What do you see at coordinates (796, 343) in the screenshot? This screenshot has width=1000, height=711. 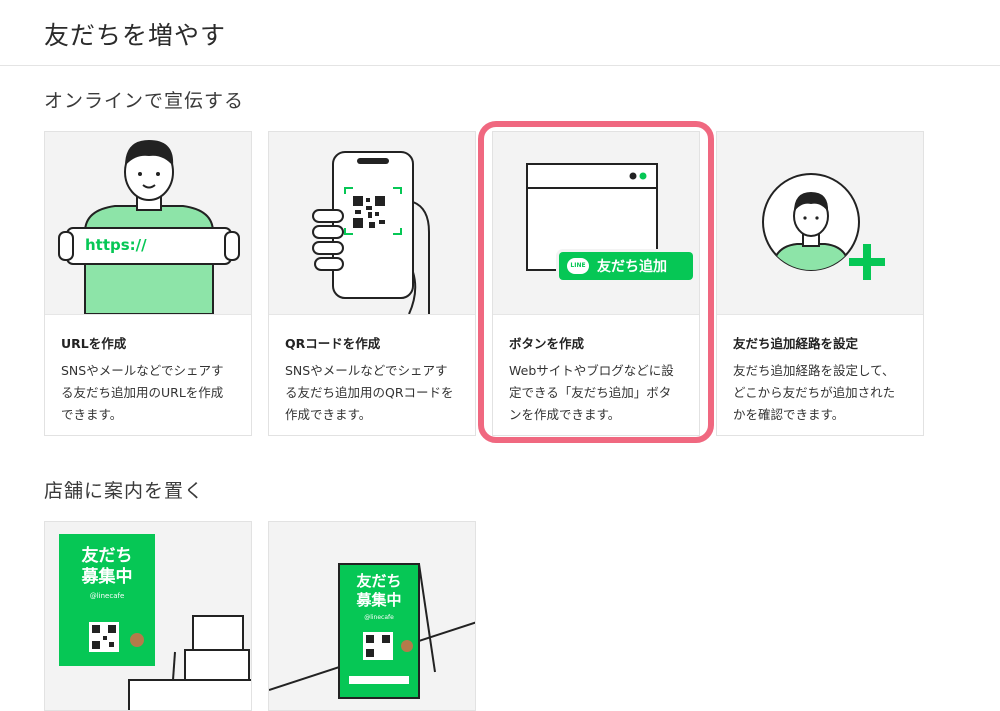 I see `card-title: 友だち追加経路を設定` at bounding box center [796, 343].